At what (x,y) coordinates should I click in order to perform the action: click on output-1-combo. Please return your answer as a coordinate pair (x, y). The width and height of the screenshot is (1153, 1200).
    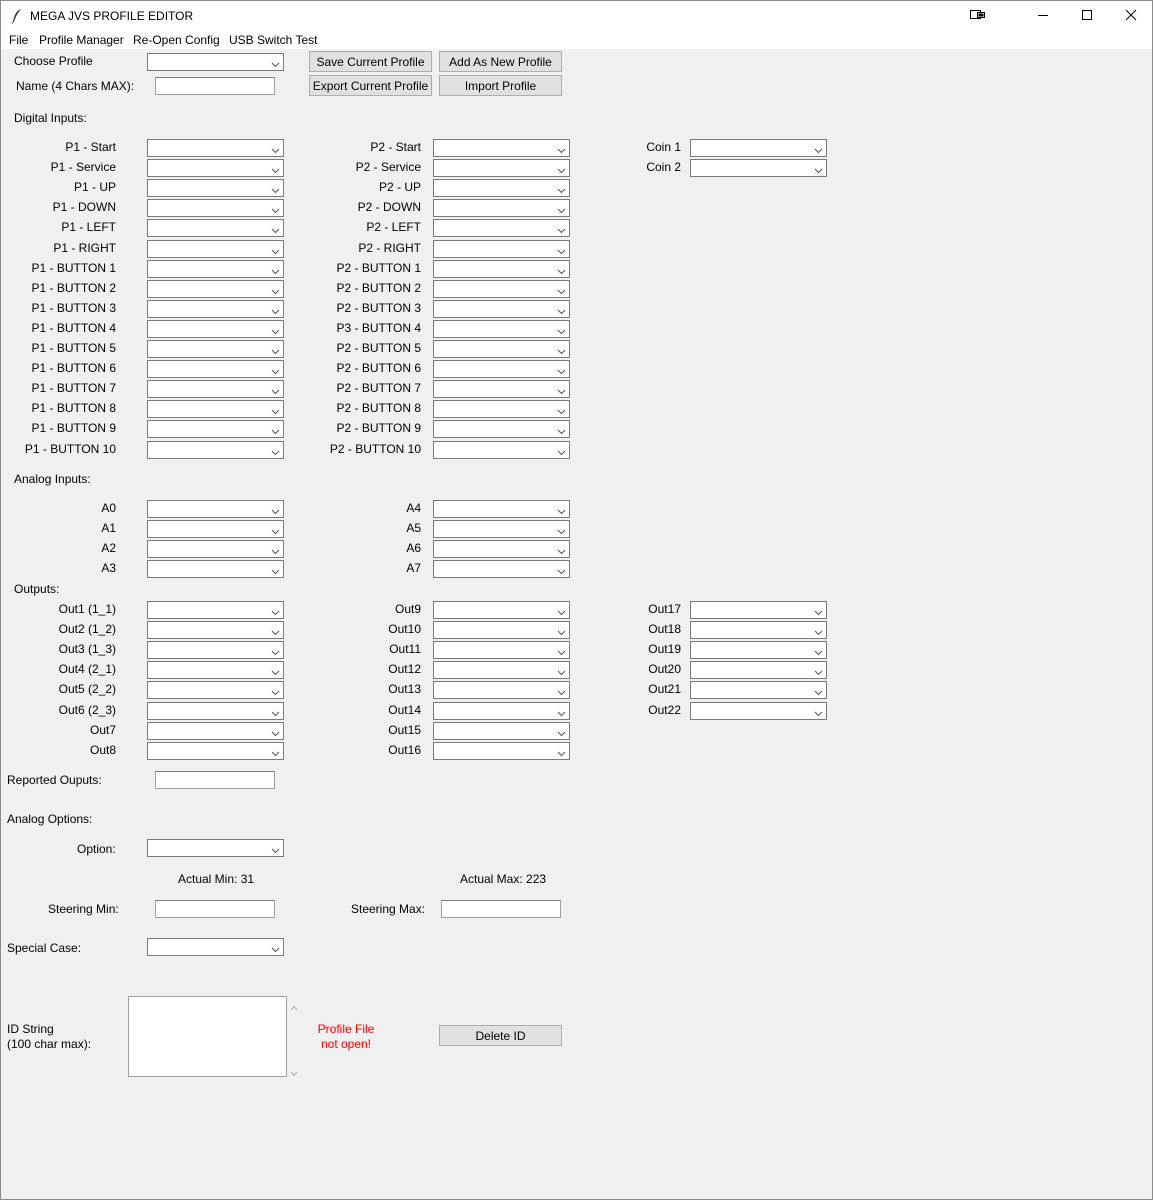
    Looking at the image, I should click on (215, 610).